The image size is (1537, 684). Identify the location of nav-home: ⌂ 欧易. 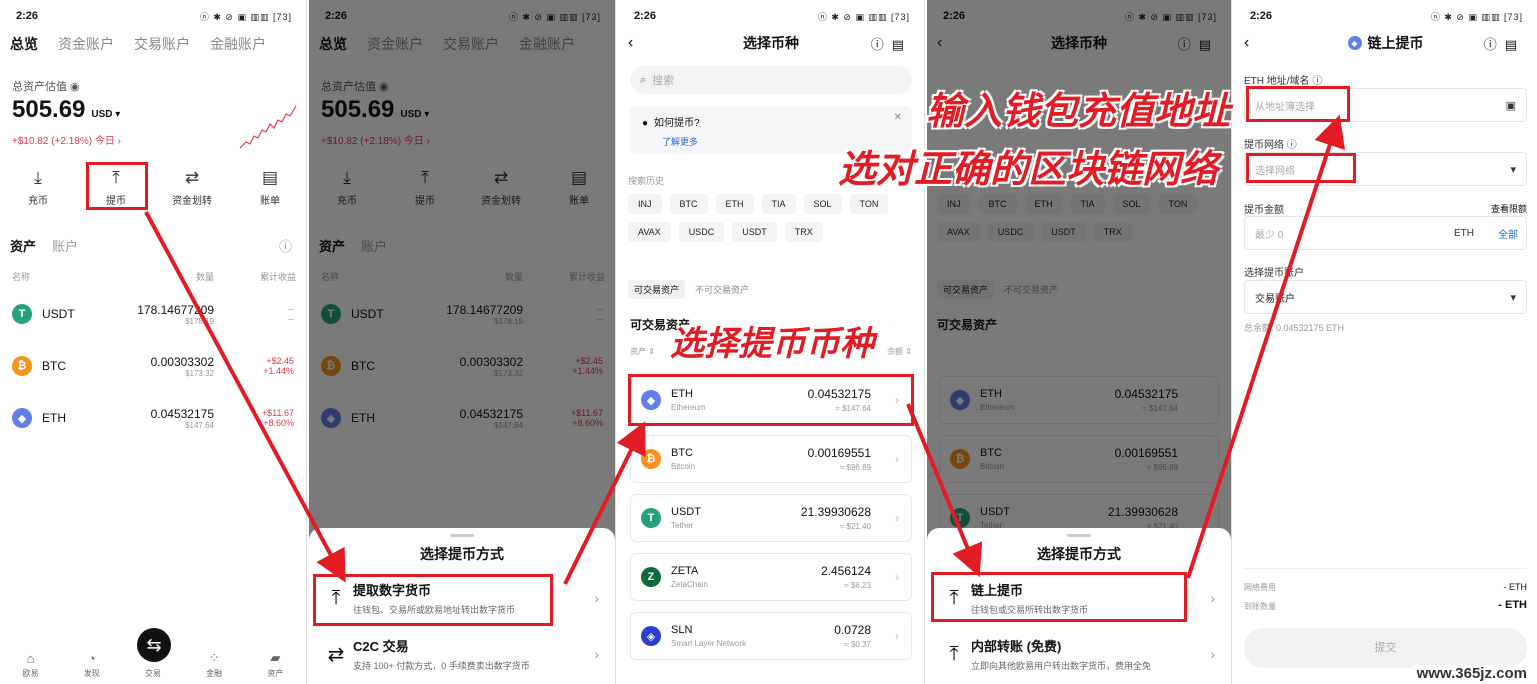
(31, 665).